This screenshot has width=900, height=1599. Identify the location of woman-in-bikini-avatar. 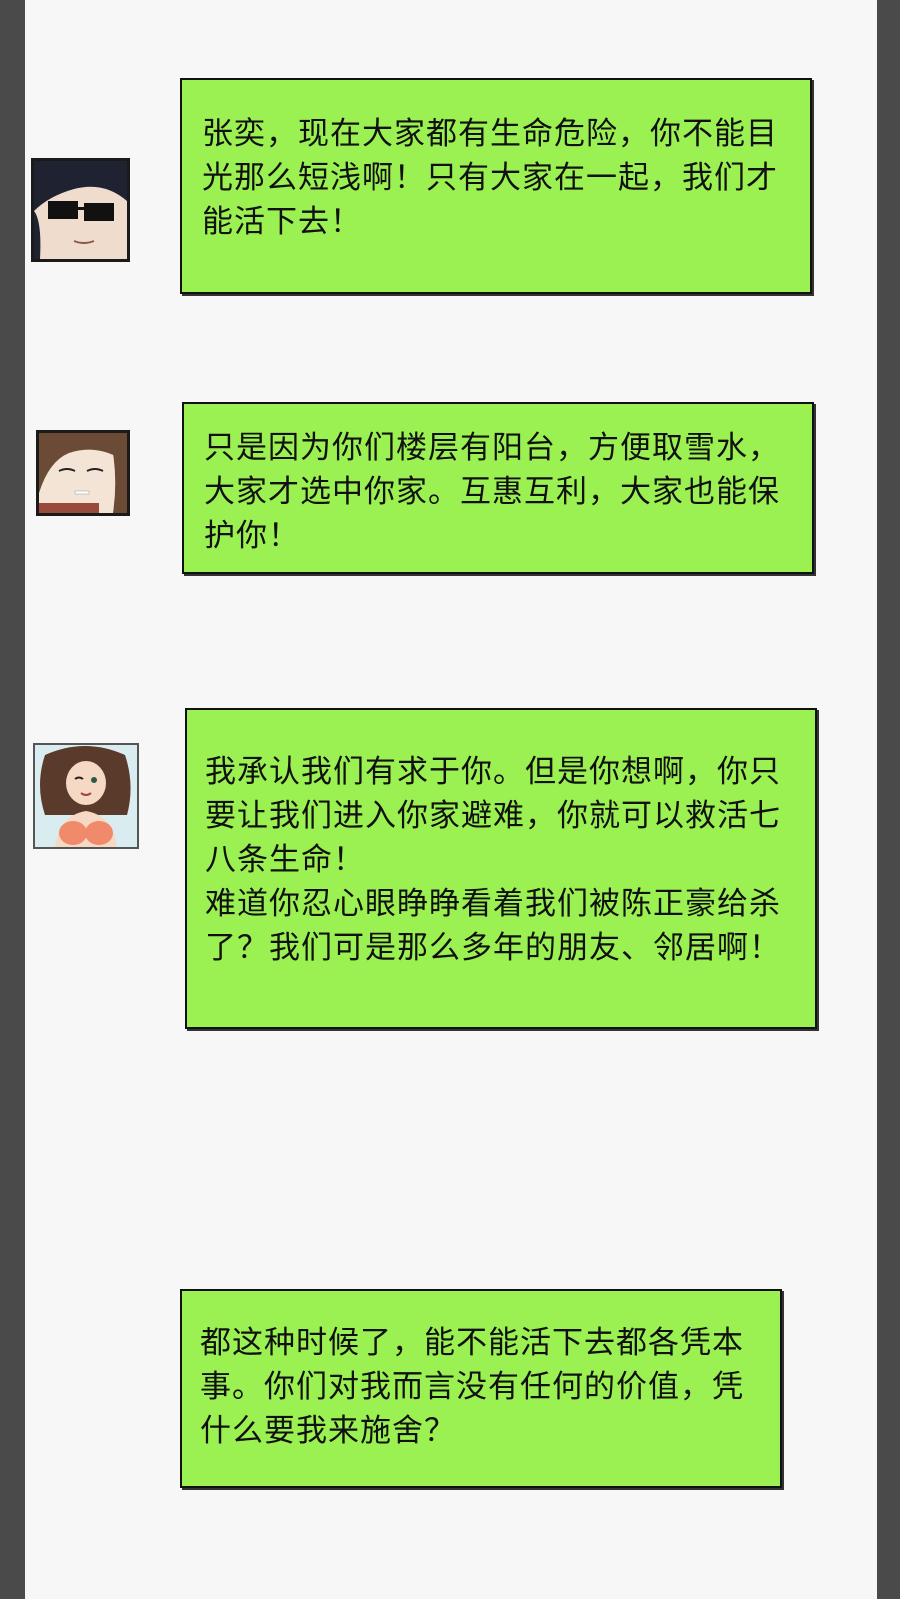
(86, 796).